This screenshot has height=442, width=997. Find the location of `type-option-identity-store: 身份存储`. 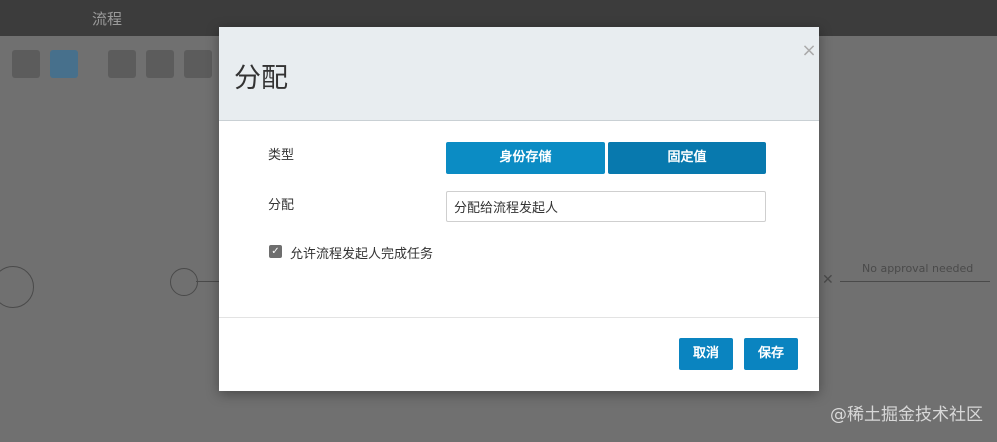

type-option-identity-store: 身份存储 is located at coordinates (525, 158).